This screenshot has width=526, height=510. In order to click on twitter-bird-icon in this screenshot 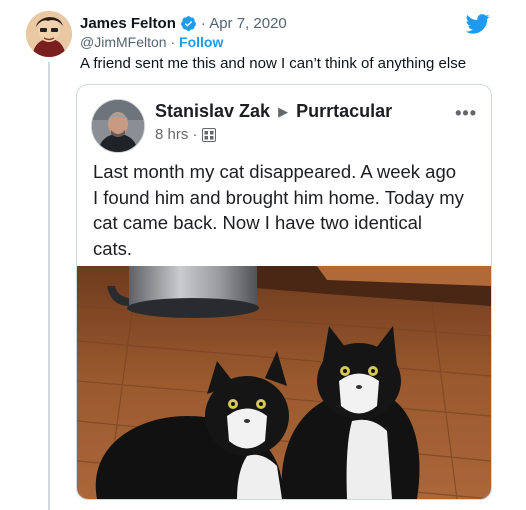, I will do `click(478, 24)`.